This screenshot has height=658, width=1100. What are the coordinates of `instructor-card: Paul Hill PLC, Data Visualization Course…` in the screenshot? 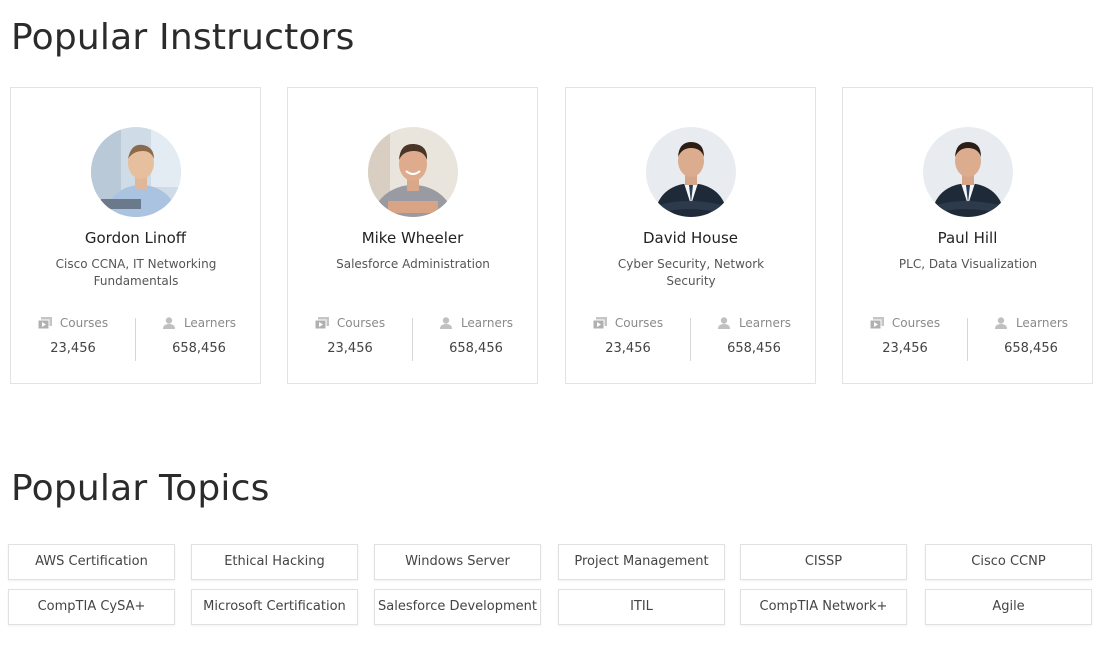 It's located at (967, 235).